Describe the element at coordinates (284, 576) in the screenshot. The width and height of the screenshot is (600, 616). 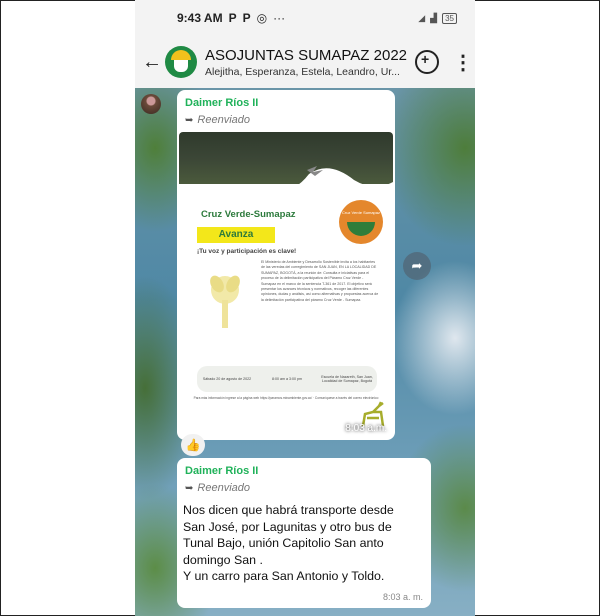
I see `message-line: Y un carro para San Antonio y Toldo.` at that location.